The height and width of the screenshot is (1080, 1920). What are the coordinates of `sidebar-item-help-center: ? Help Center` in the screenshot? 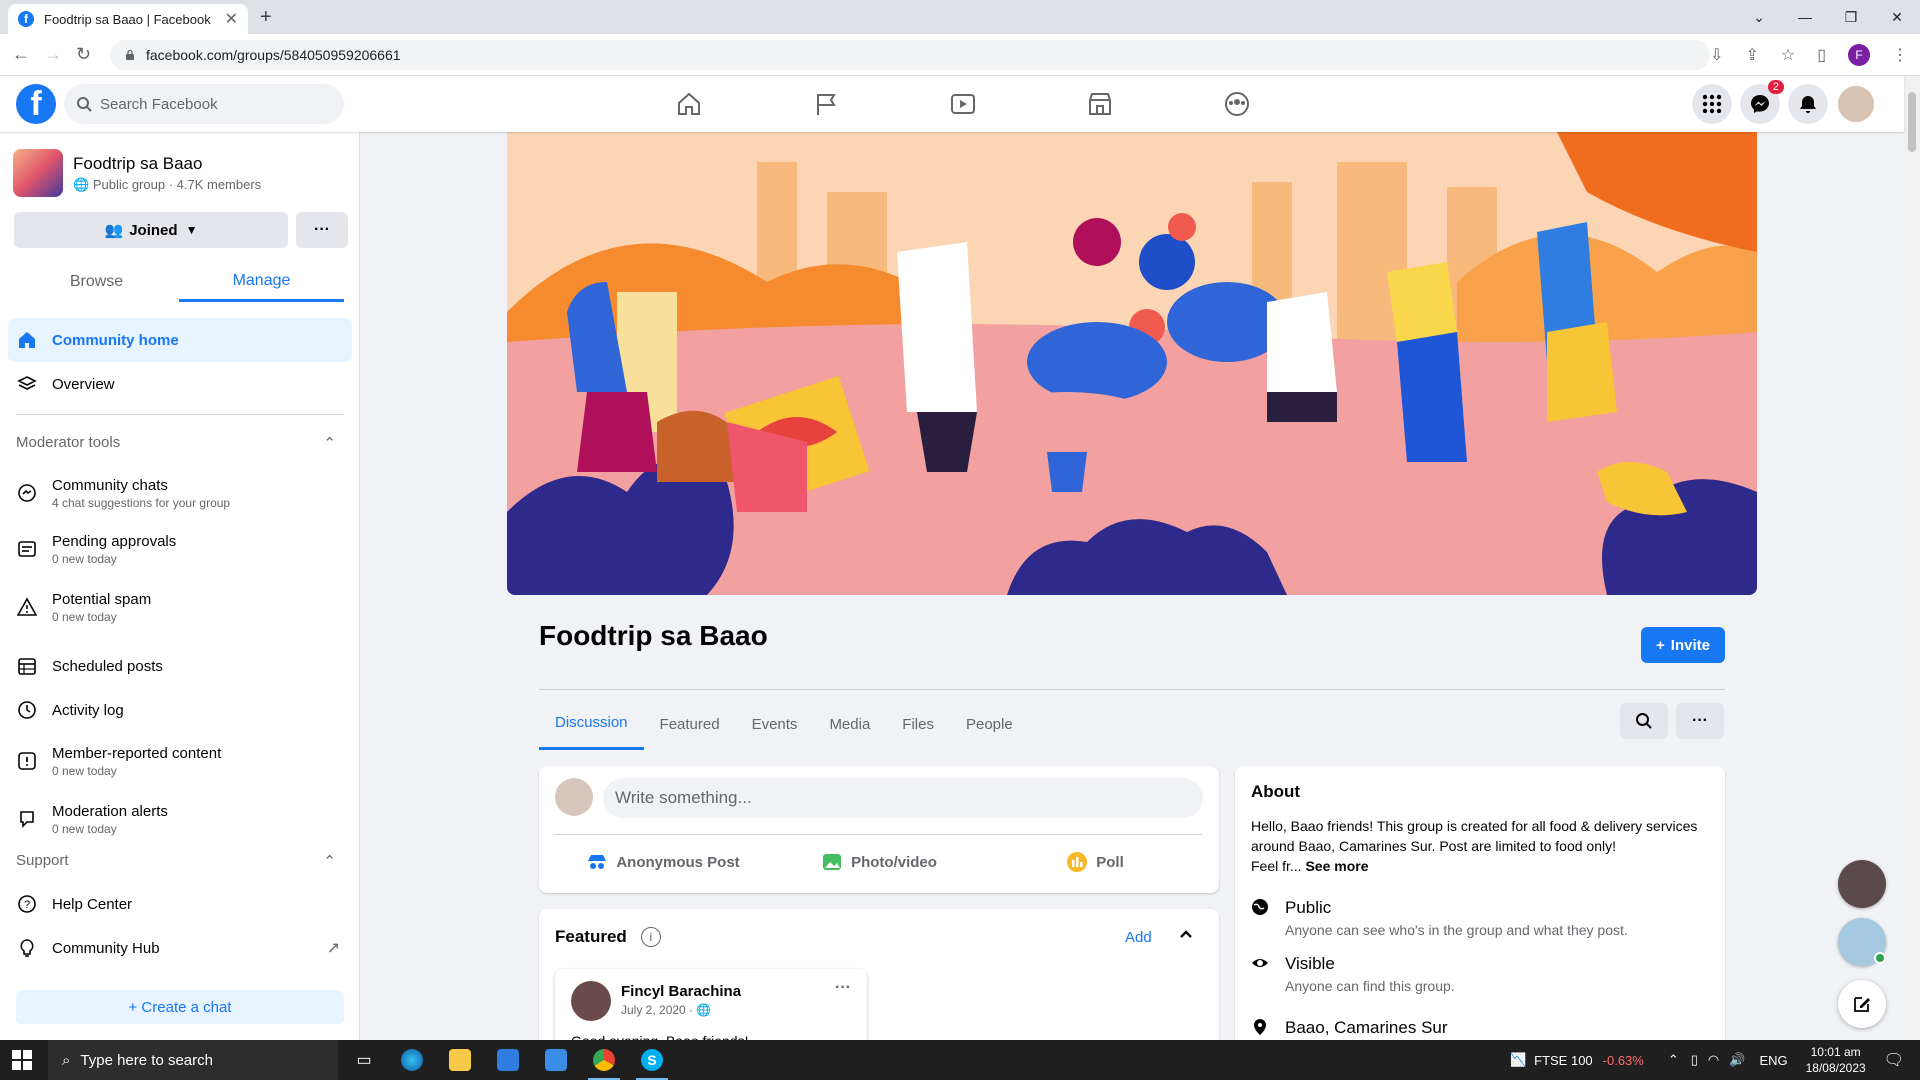 It's located at (180, 904).